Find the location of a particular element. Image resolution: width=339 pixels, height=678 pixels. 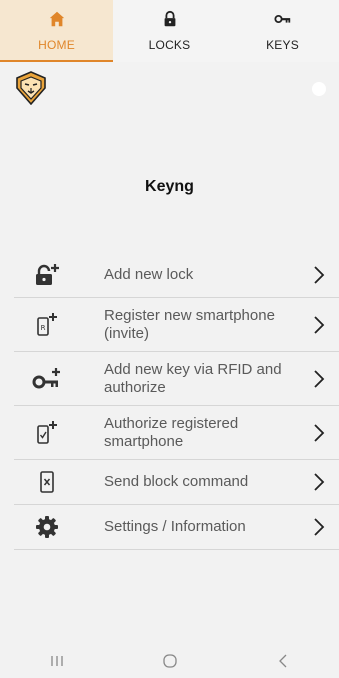

app-title: Keyng is located at coordinates (169, 186).